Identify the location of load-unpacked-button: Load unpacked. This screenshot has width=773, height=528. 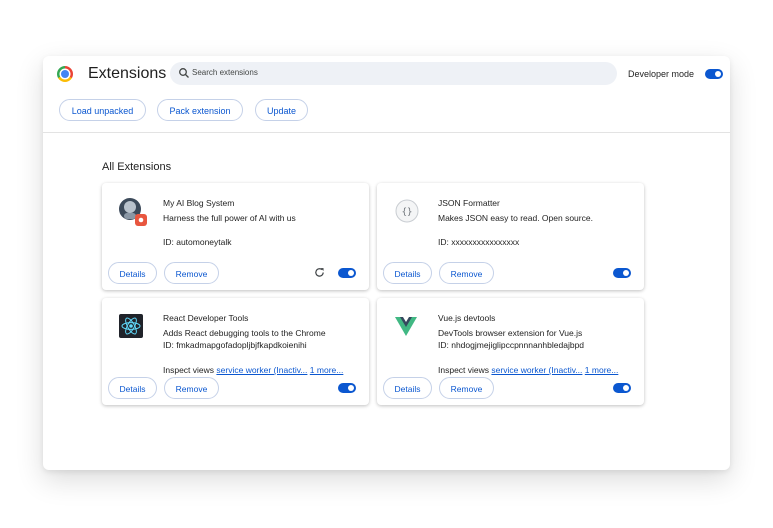
(102, 110).